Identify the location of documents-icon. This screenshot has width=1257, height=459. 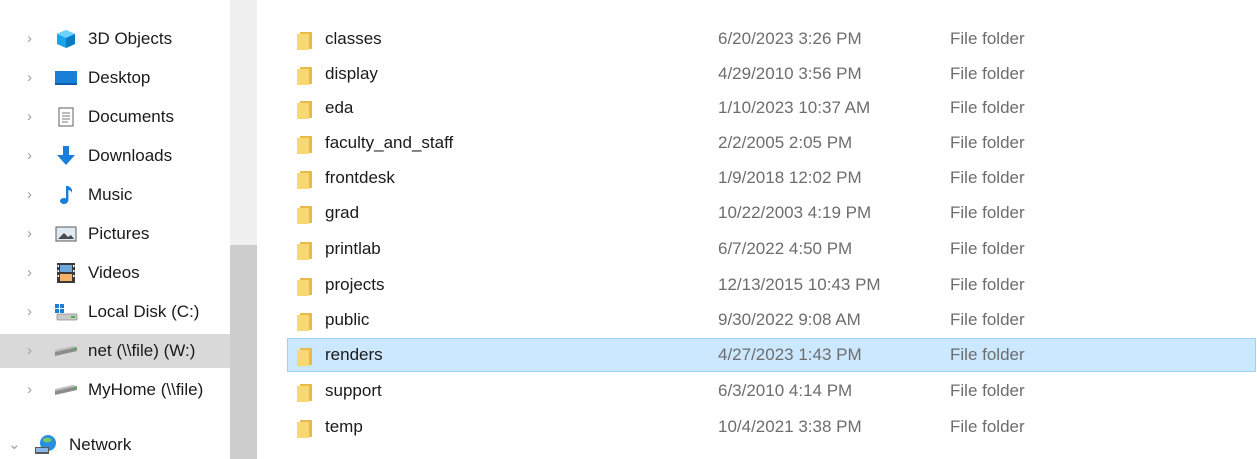
(66, 117).